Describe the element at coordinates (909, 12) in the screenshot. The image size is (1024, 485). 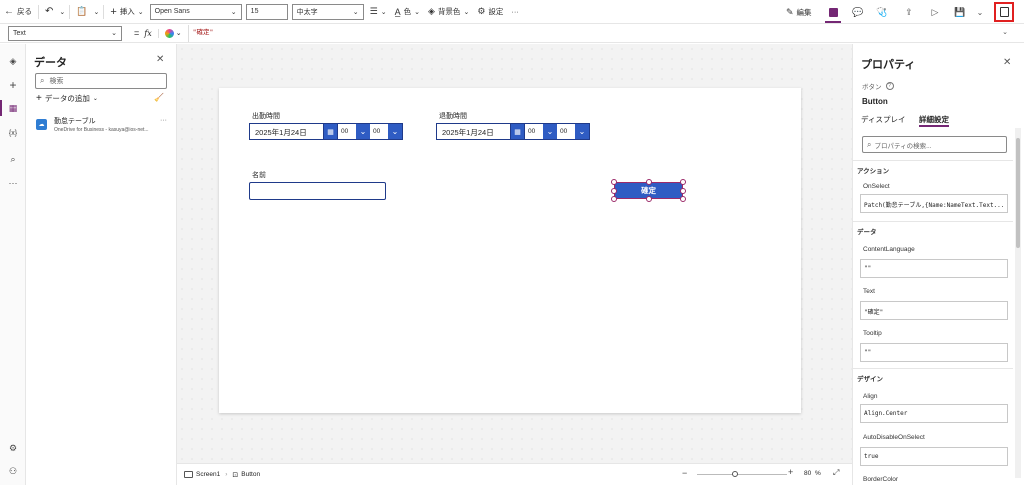
I see `share-icon: ⇪` at that location.